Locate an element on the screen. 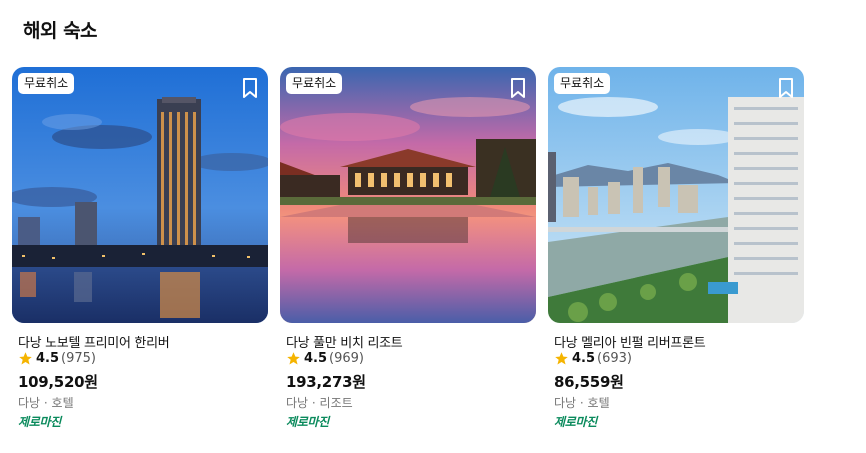  rating-row: 4.5 (975) is located at coordinates (57, 358).